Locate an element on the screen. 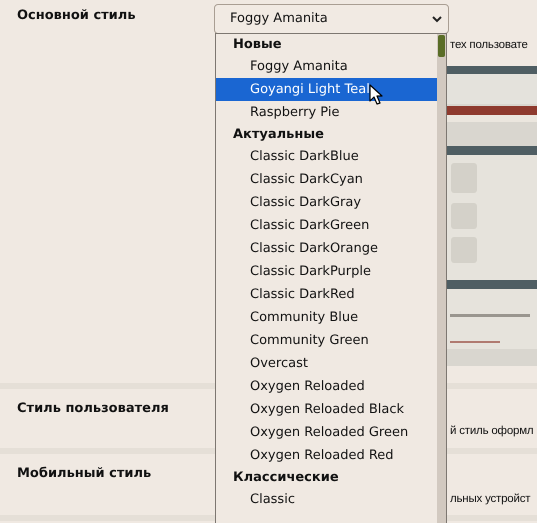 The width and height of the screenshot is (537, 523). dropdown-option: Classic DarkGreen is located at coordinates (326, 225).